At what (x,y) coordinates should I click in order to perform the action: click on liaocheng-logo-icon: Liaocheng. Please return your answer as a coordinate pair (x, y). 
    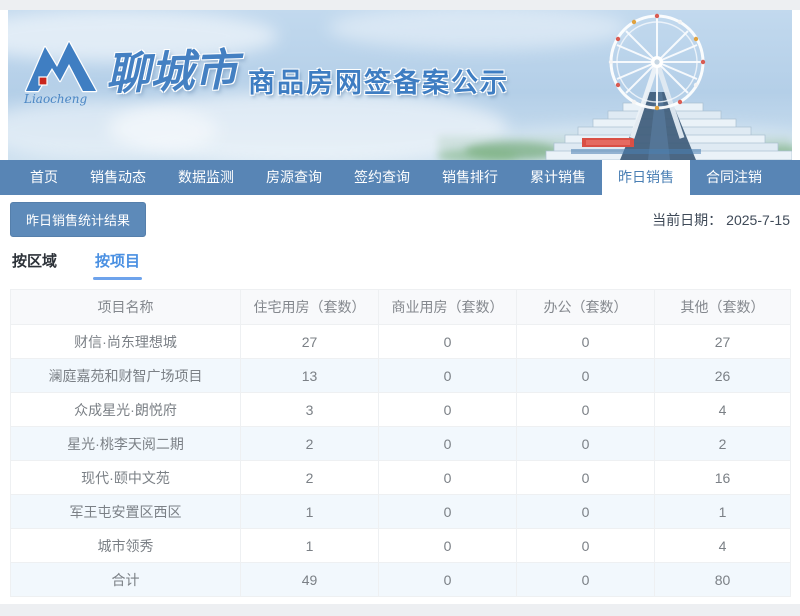
    Looking at the image, I should click on (60, 73).